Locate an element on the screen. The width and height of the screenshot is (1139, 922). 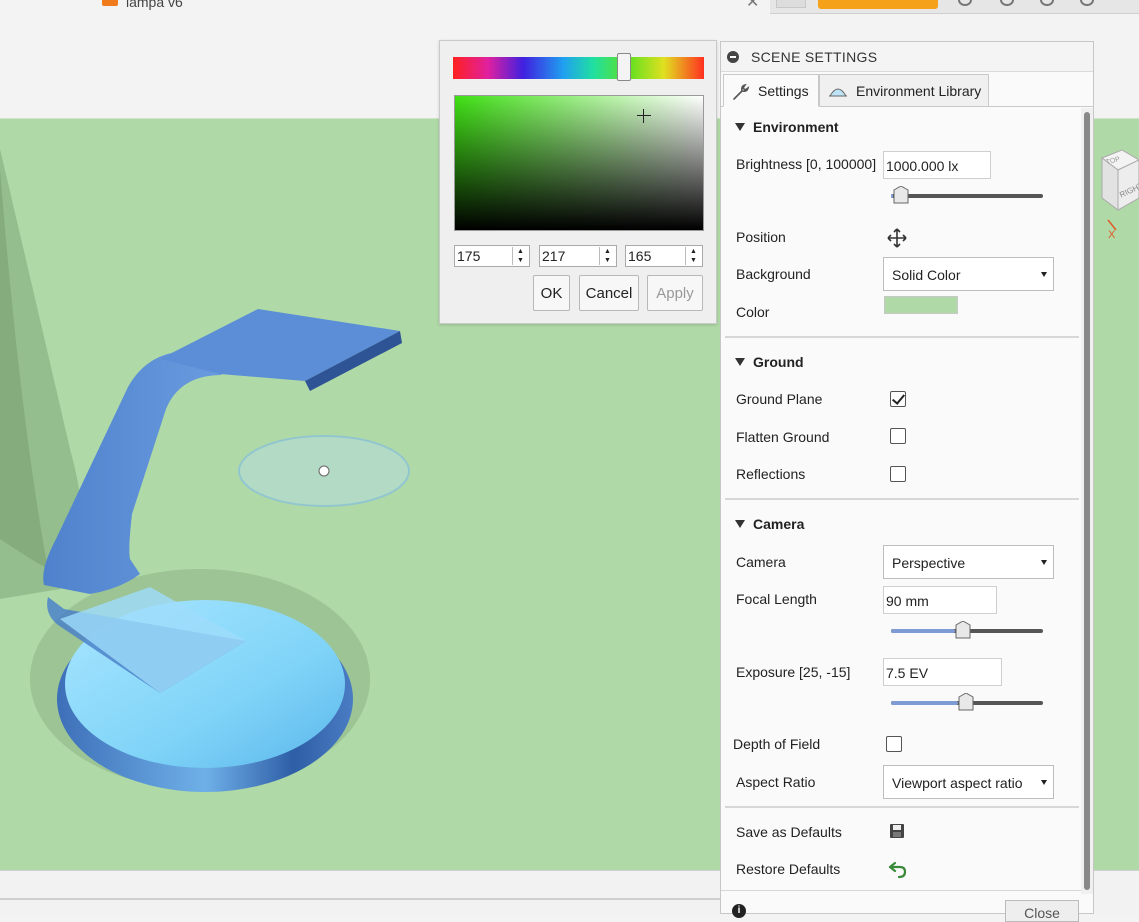
color-label: Color is located at coordinates (753, 312).